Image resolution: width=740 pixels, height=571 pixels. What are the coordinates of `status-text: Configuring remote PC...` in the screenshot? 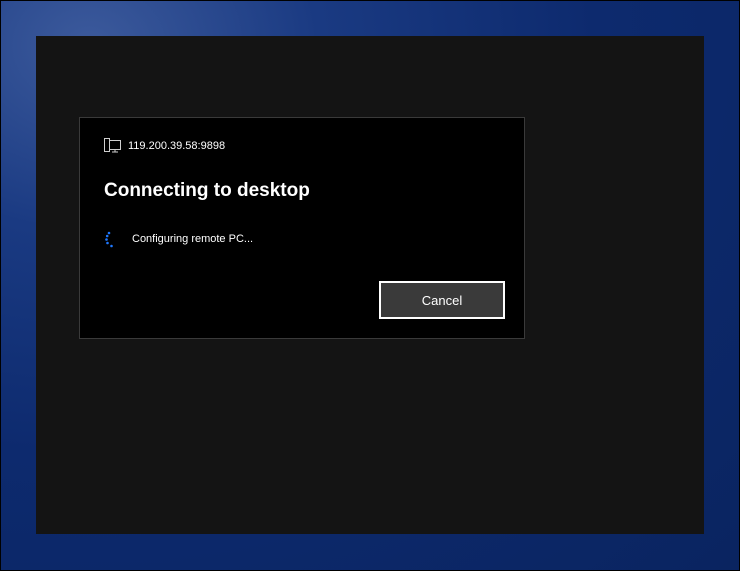 It's located at (193, 239).